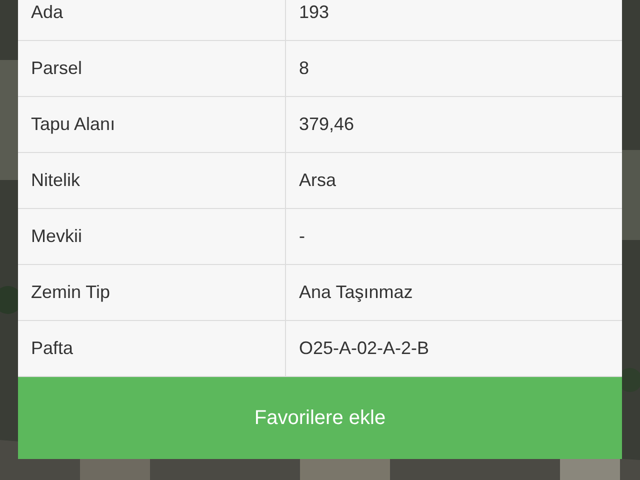  Describe the element at coordinates (152, 236) in the screenshot. I see `field-label: Mevkii` at that location.